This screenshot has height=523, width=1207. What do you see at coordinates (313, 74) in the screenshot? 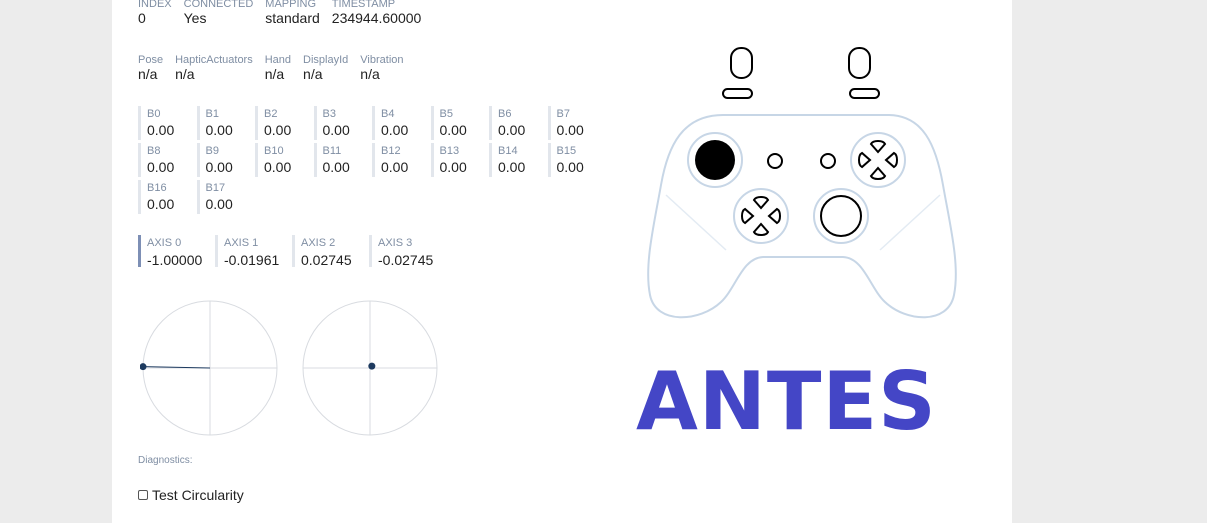
I see `display-id-value: n/a` at bounding box center [313, 74].